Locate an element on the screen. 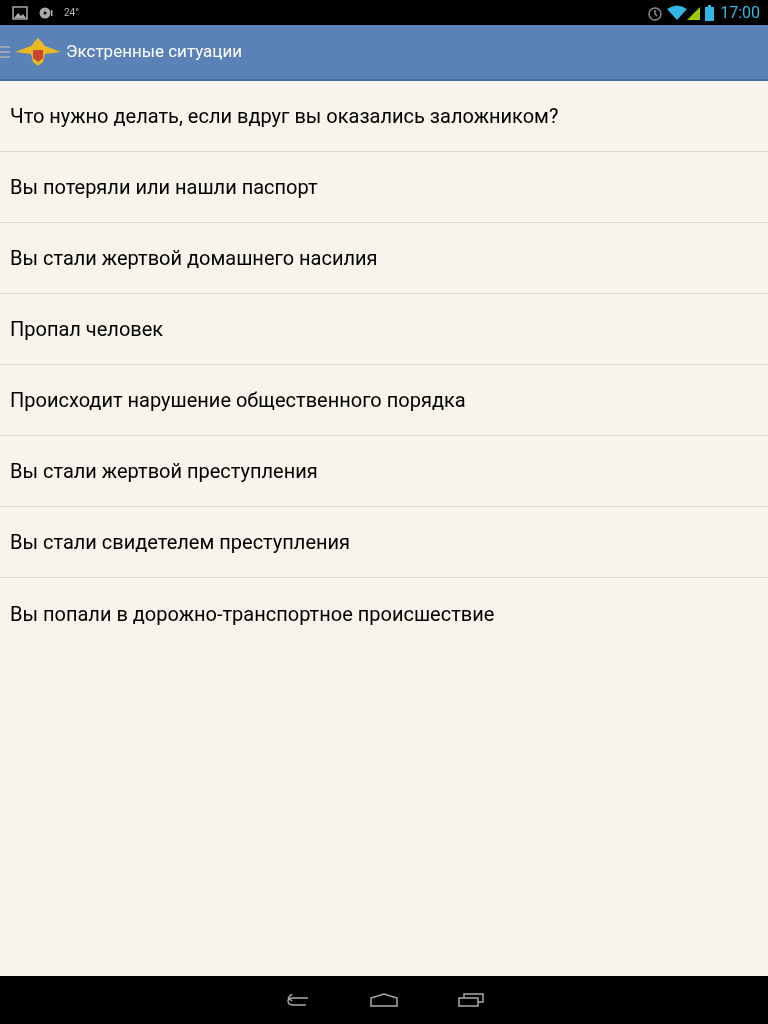 This screenshot has width=768, height=1024. alarm-icon is located at coordinates (655, 12).